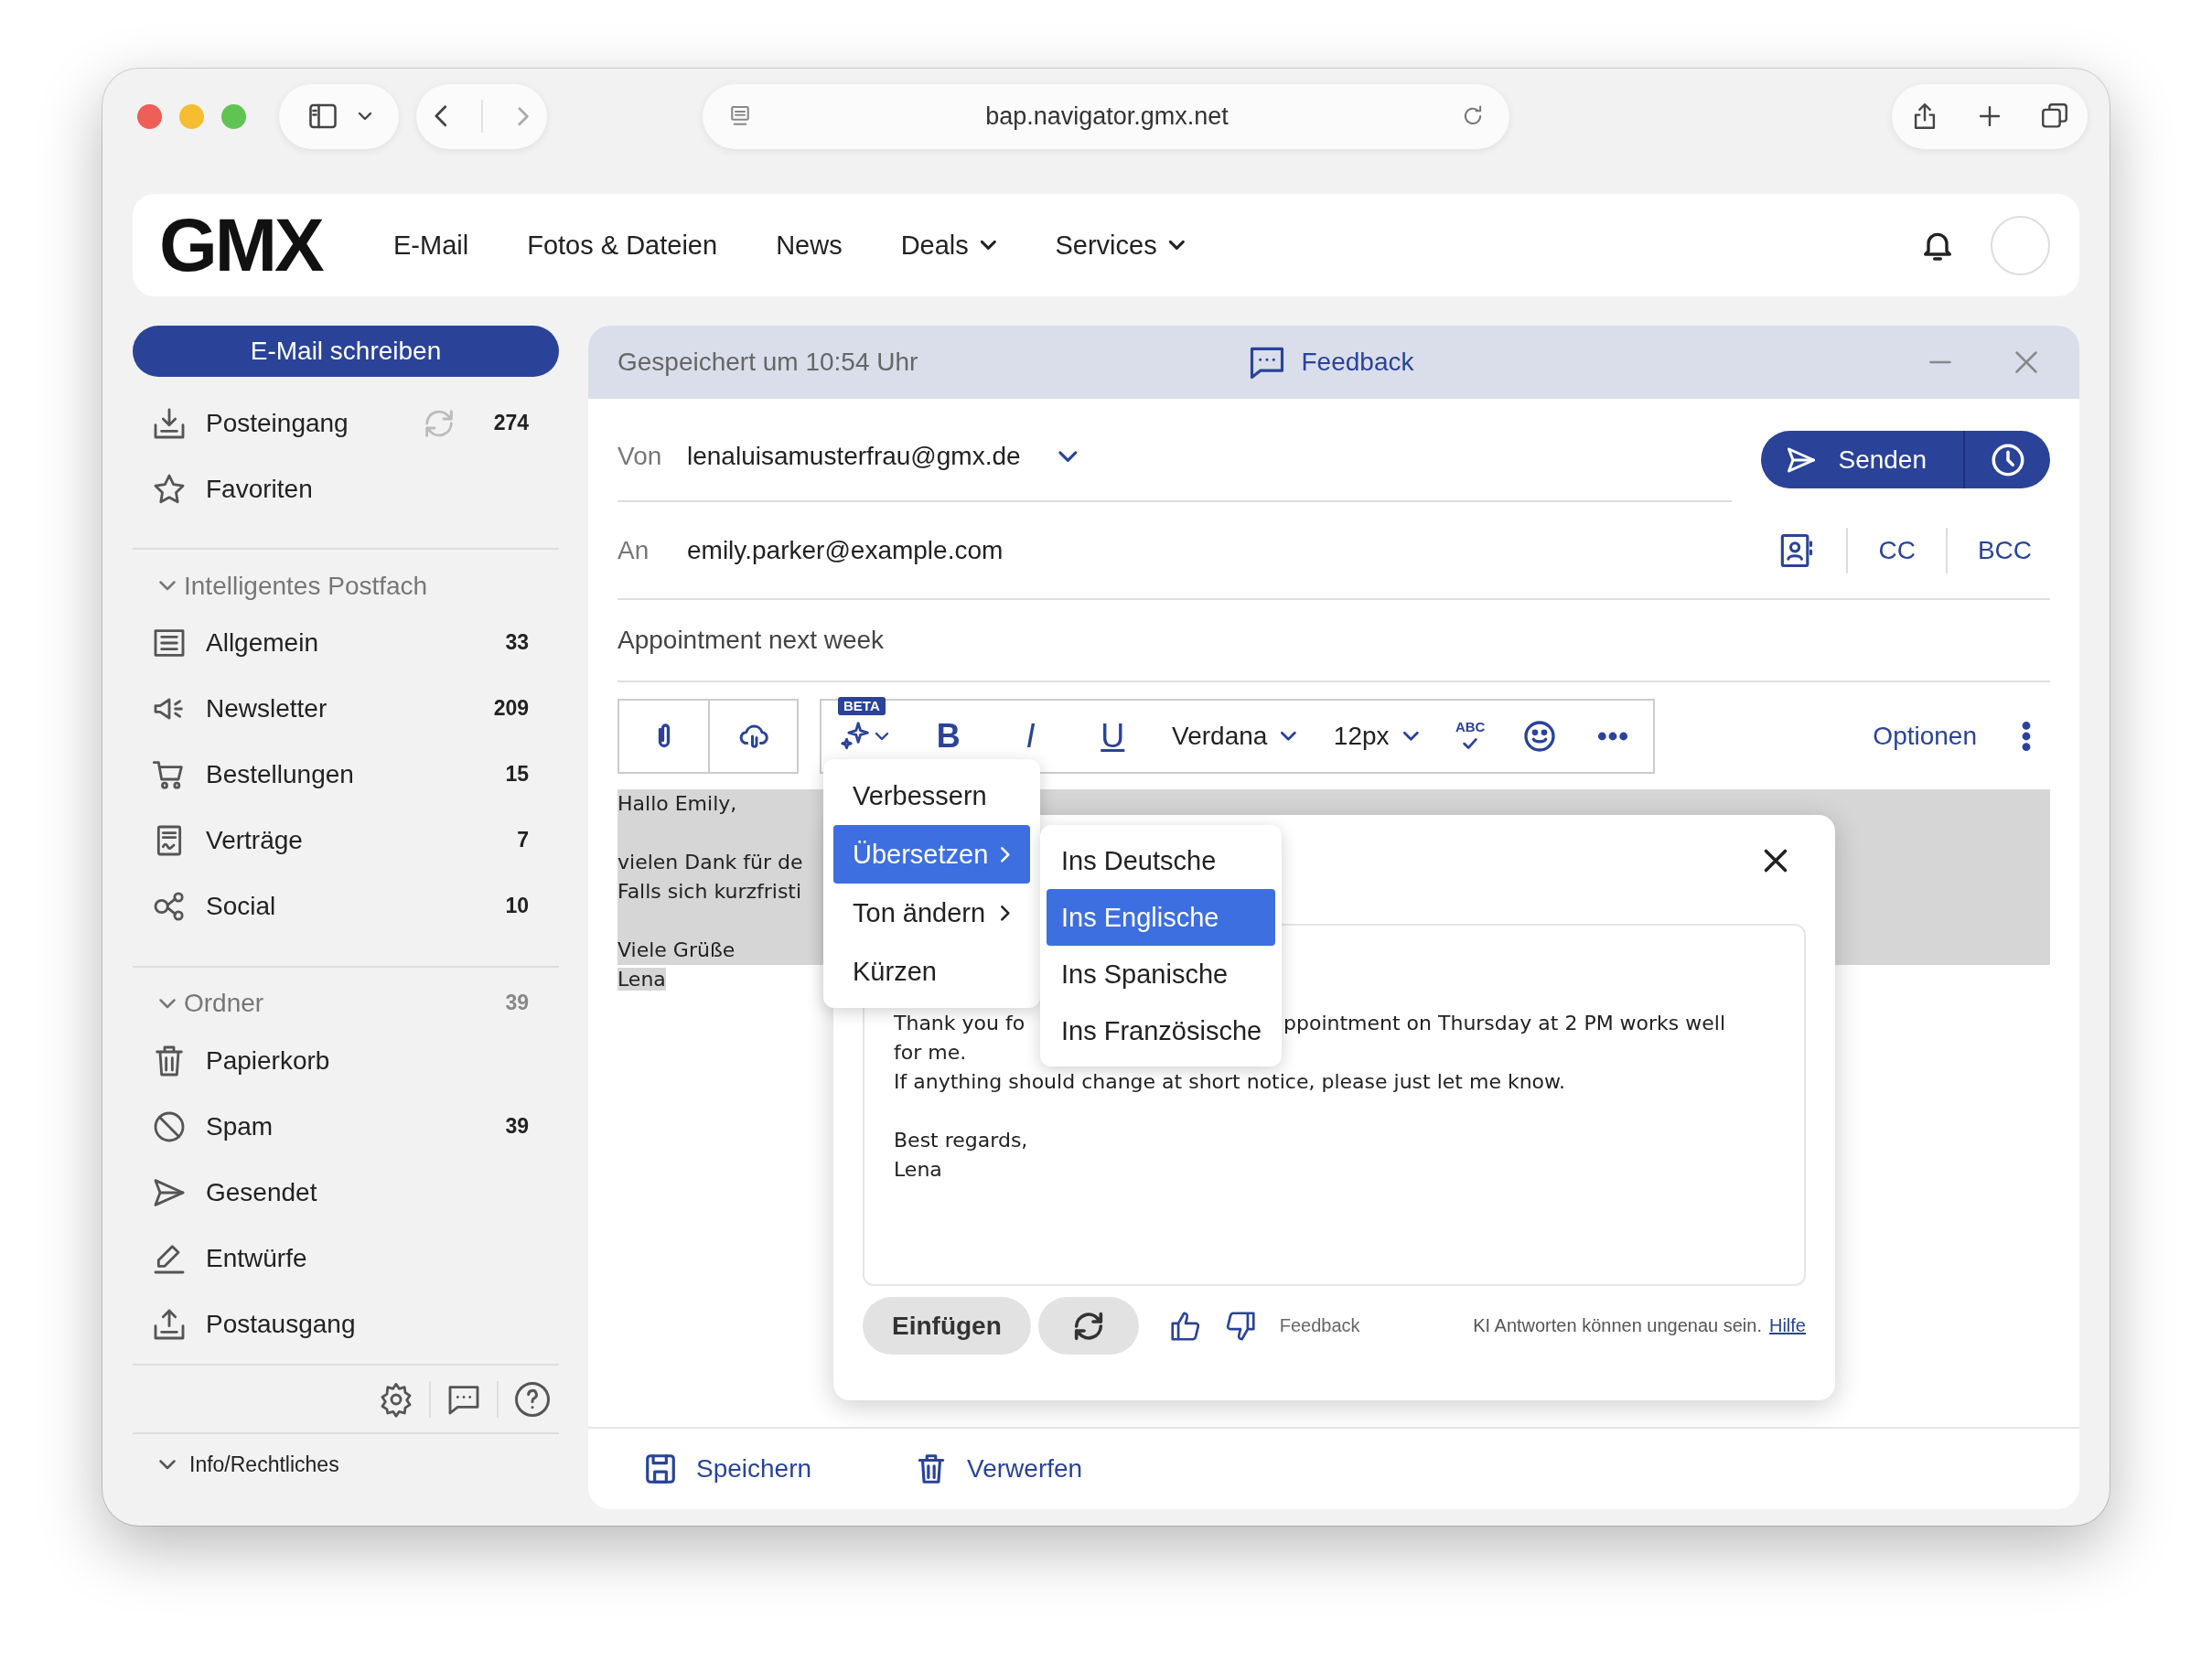  I want to click on discard-button: Verwerfen, so click(998, 1469).